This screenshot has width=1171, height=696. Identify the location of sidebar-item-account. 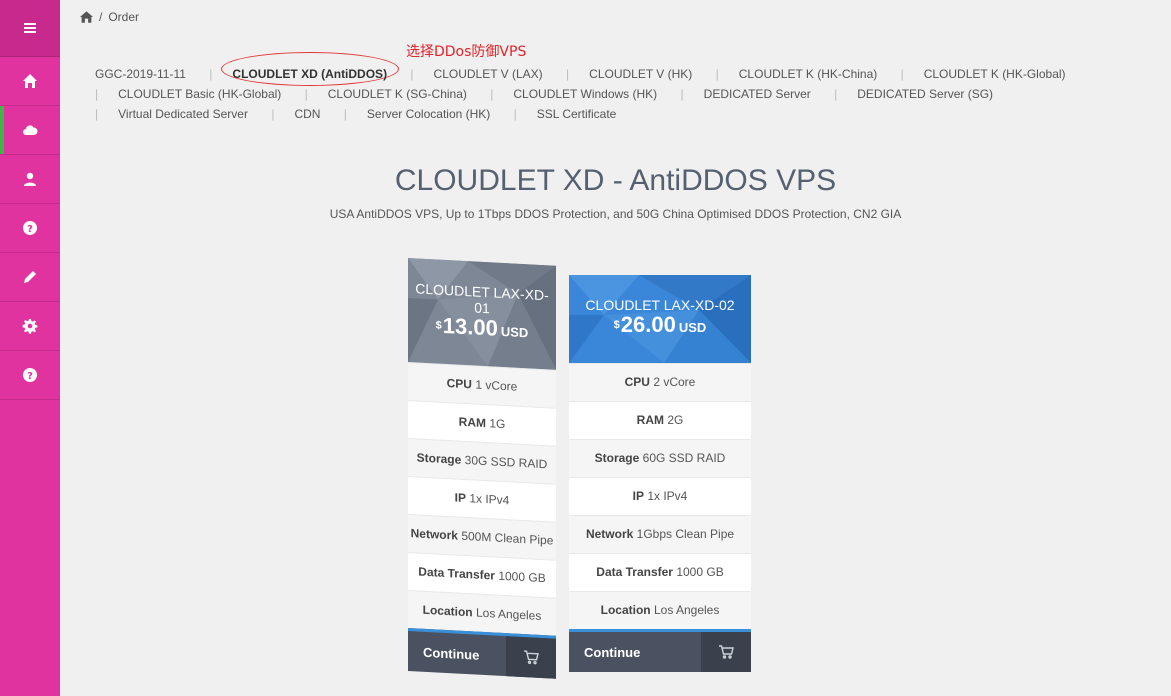
(30, 179).